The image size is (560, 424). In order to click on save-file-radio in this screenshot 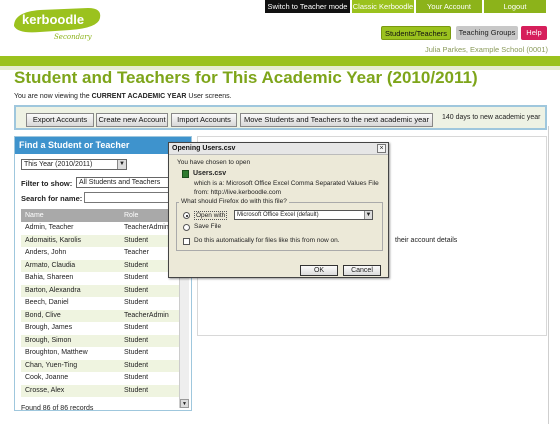, I will do `click(186, 227)`.